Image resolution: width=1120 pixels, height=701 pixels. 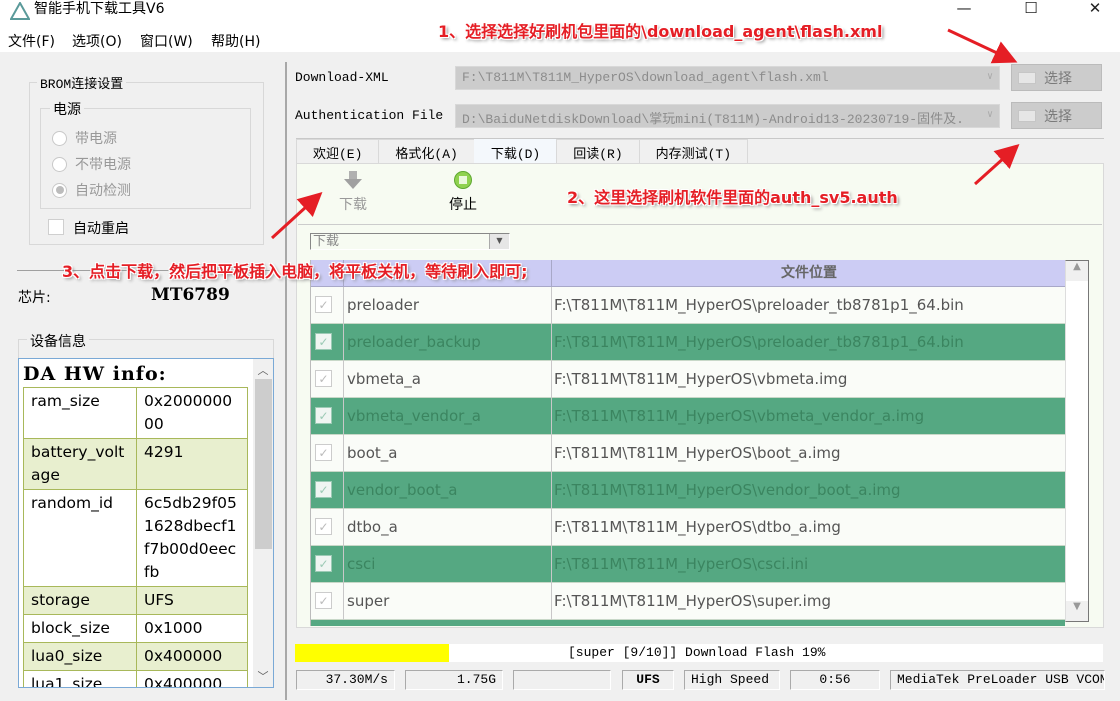 What do you see at coordinates (97, 41) in the screenshot?
I see `menu-options: 选项(O)` at bounding box center [97, 41].